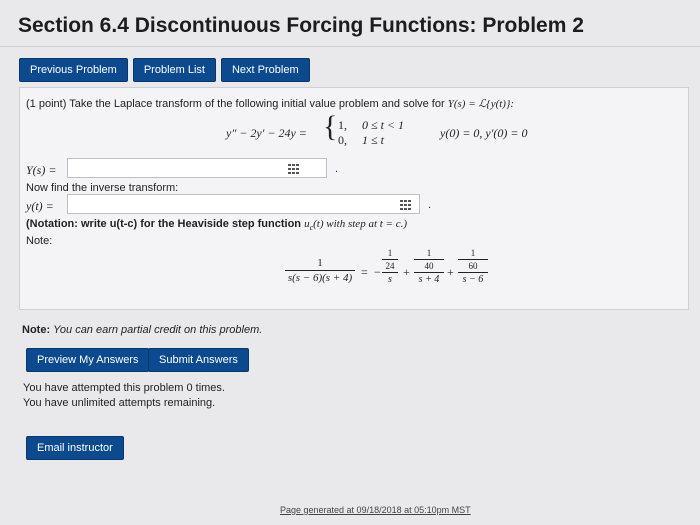  What do you see at coordinates (124, 388) in the screenshot?
I see `attempts-status: You have attempted this problem 0 times.` at bounding box center [124, 388].